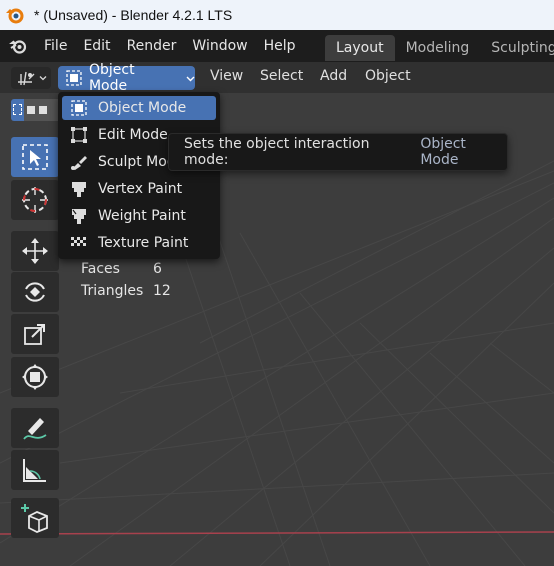 The height and width of the screenshot is (566, 554). I want to click on tooltip-value: Object Mode, so click(443, 152).